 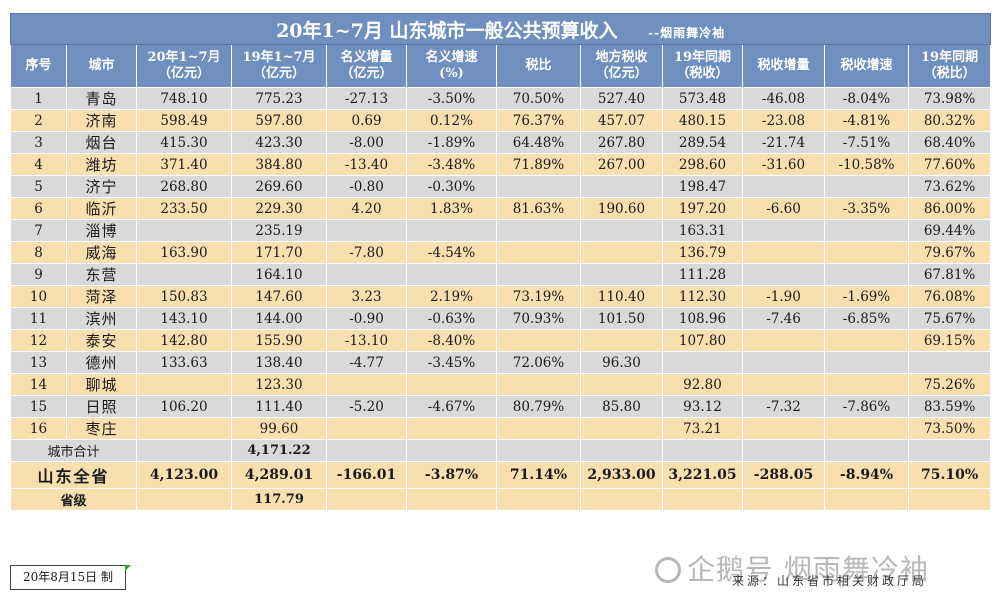 What do you see at coordinates (949, 406) in the screenshot?
I see `cell-taxr19: 83.59%` at bounding box center [949, 406].